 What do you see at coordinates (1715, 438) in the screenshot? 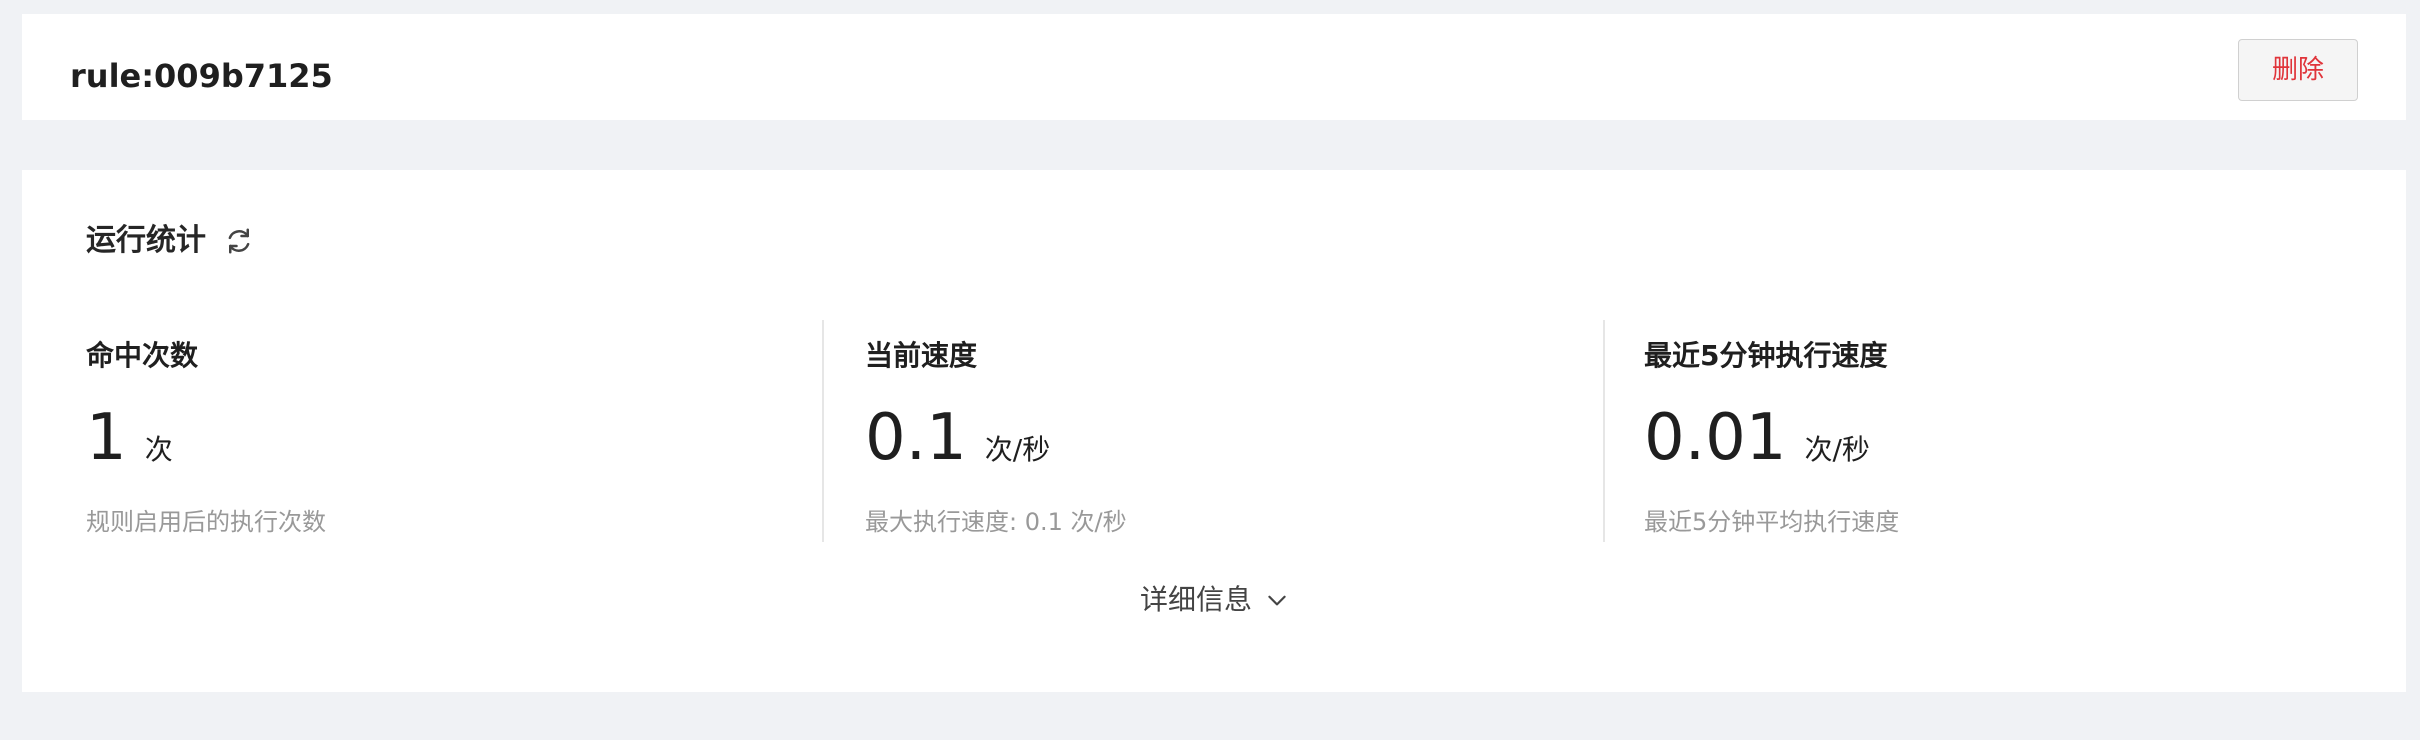
I see `stat-value: 0.01` at bounding box center [1715, 438].